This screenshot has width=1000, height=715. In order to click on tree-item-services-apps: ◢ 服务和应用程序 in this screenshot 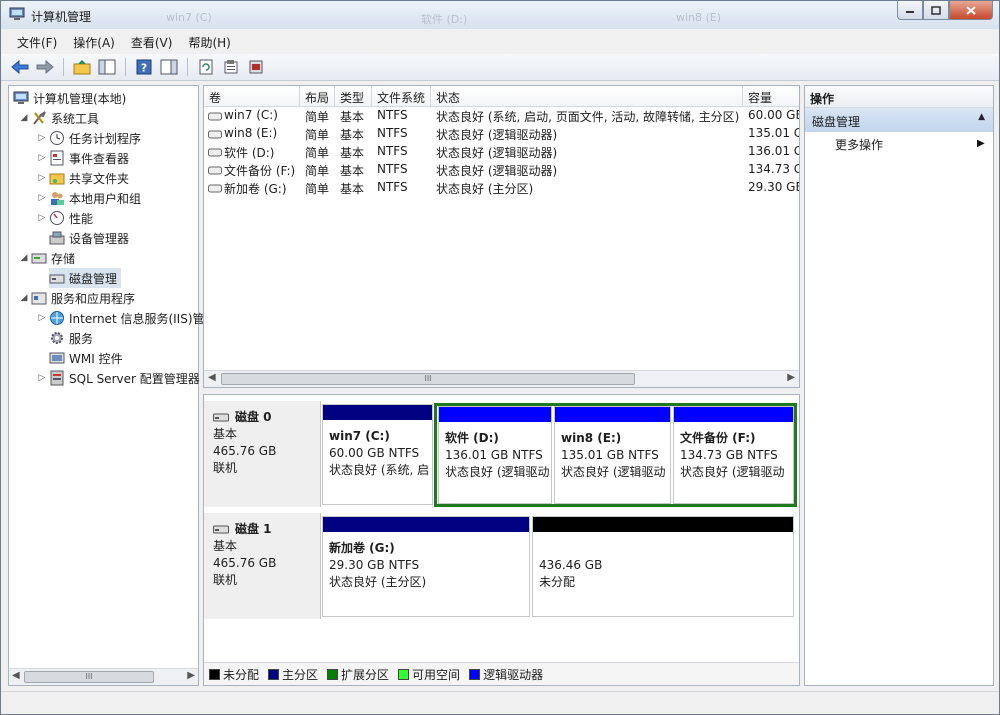, I will do `click(77, 298)`.